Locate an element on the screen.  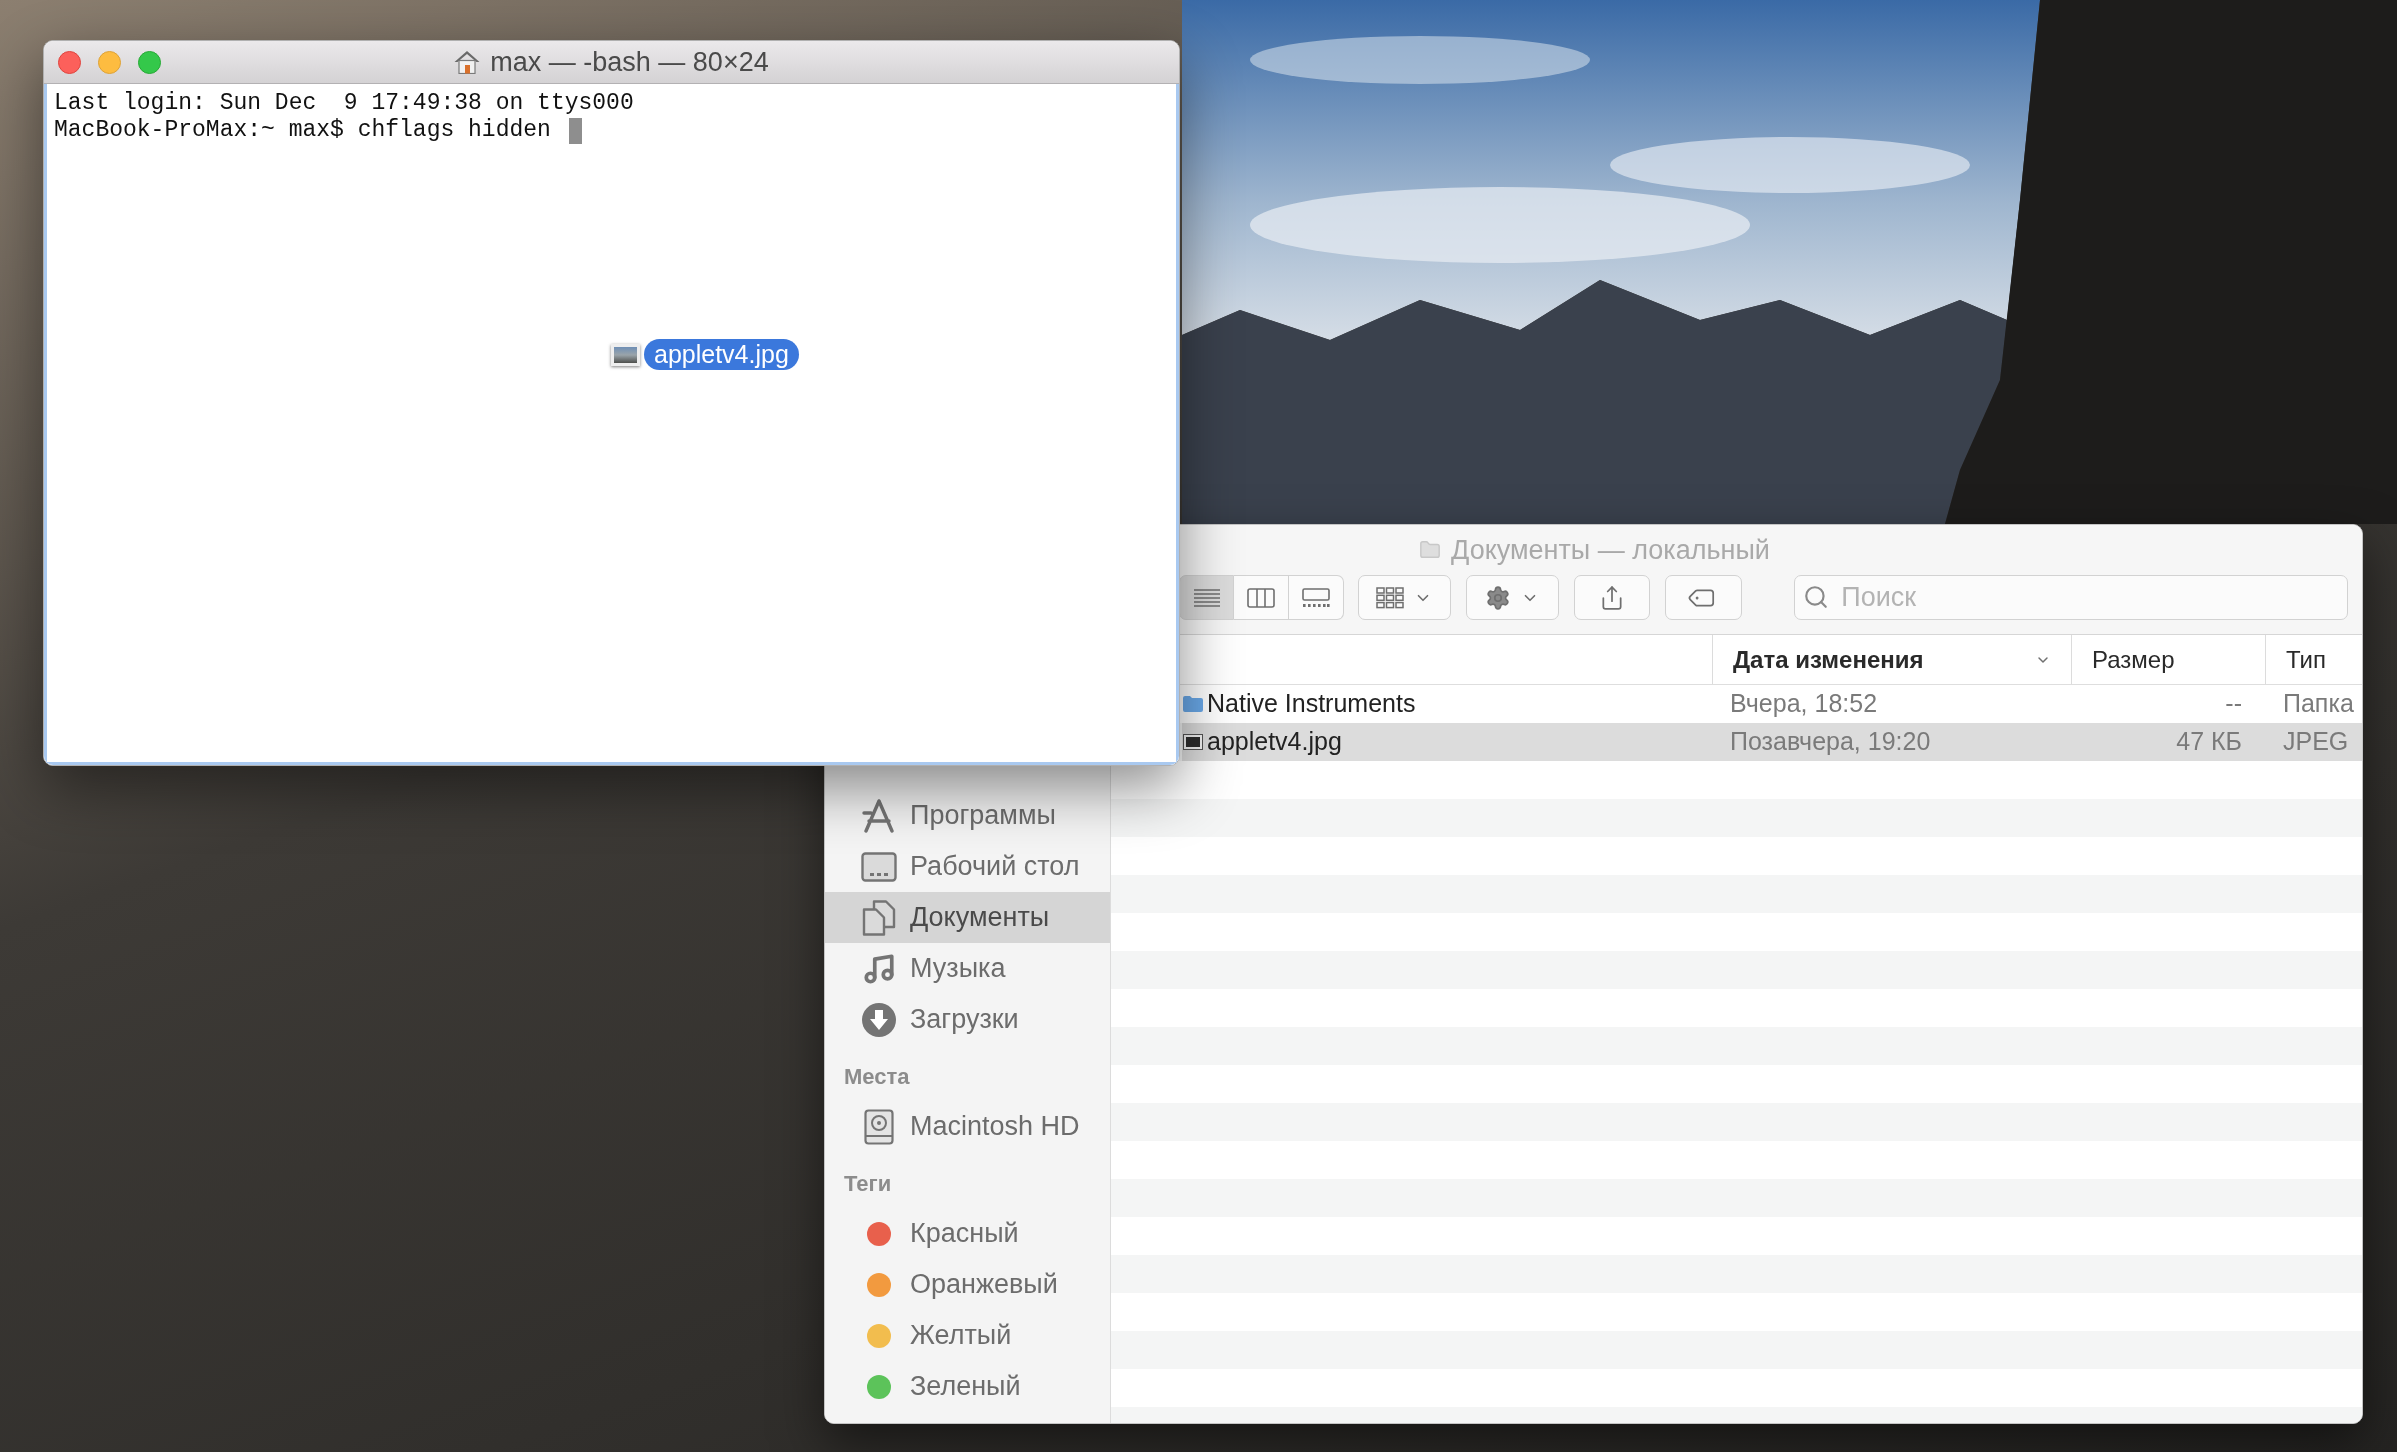
sidebar-item: Рабочий стол is located at coordinates (967, 866).